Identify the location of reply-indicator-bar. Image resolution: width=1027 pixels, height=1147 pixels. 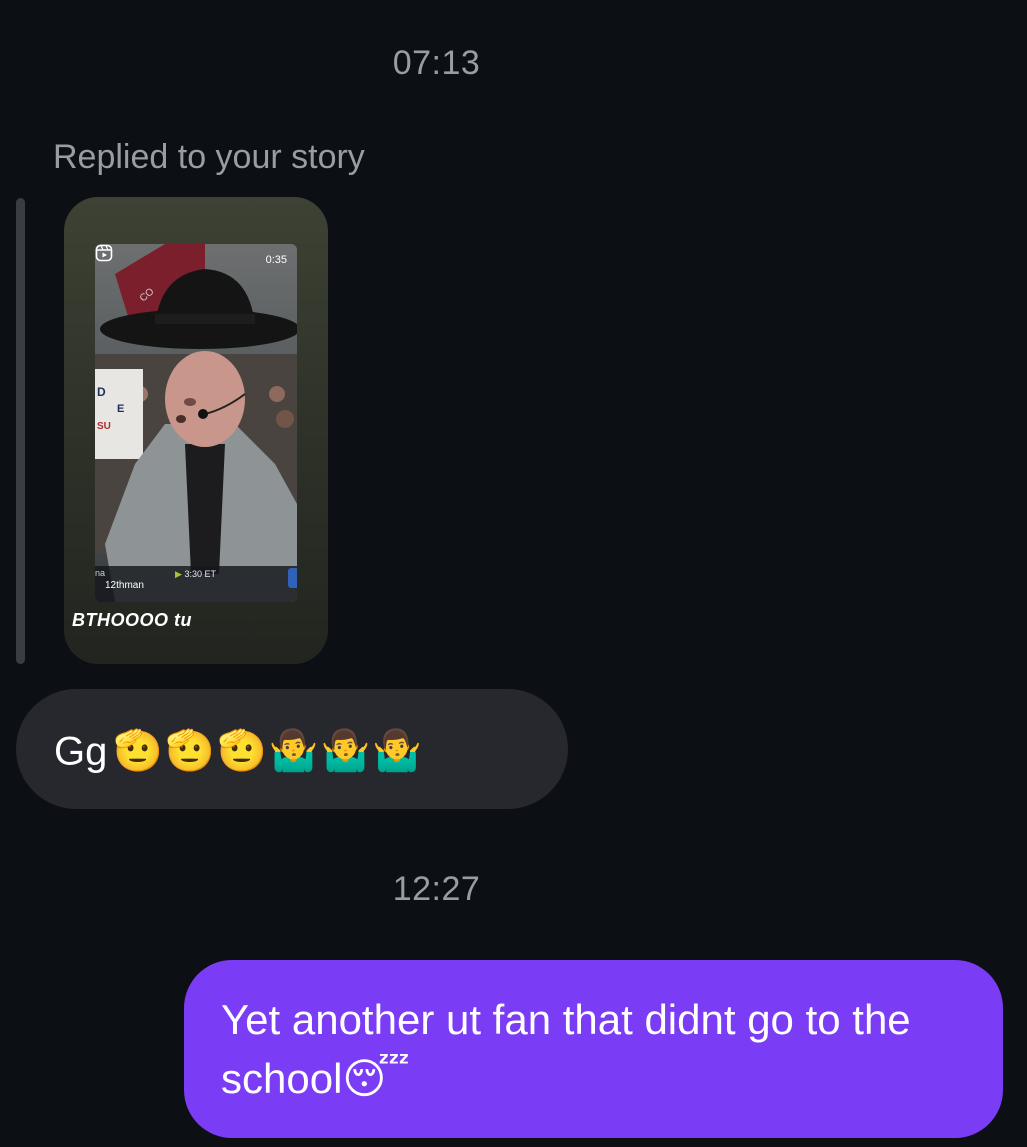
(20, 431).